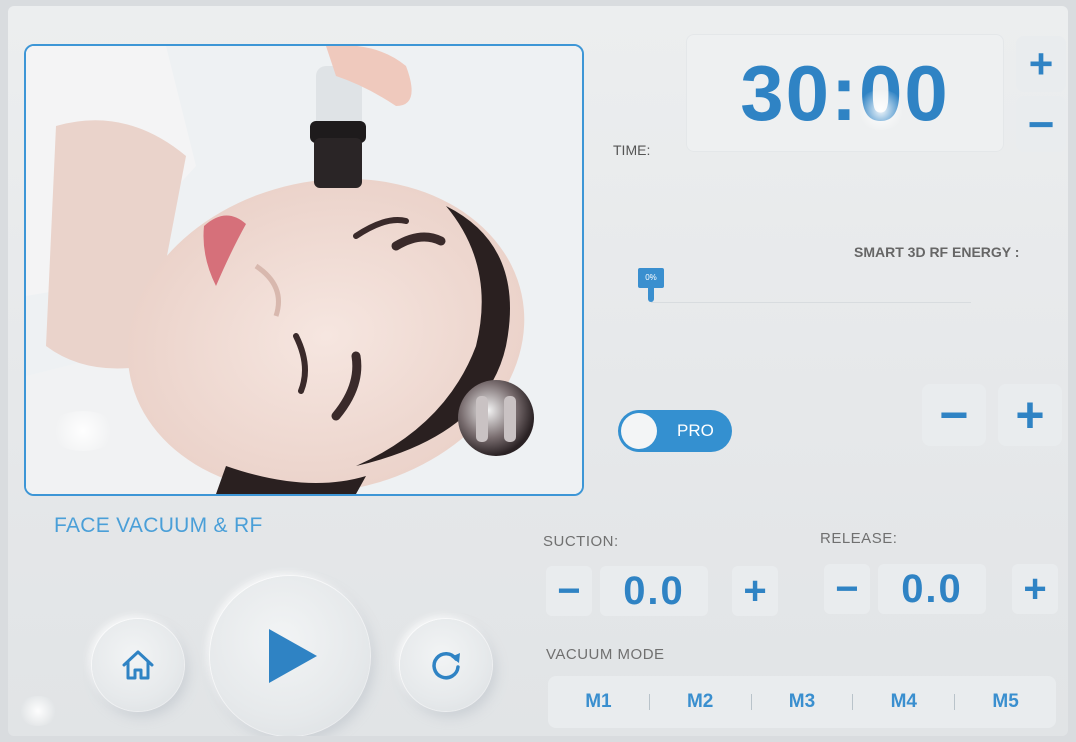  What do you see at coordinates (1041, 124) in the screenshot?
I see `time-decrease-button: −` at bounding box center [1041, 124].